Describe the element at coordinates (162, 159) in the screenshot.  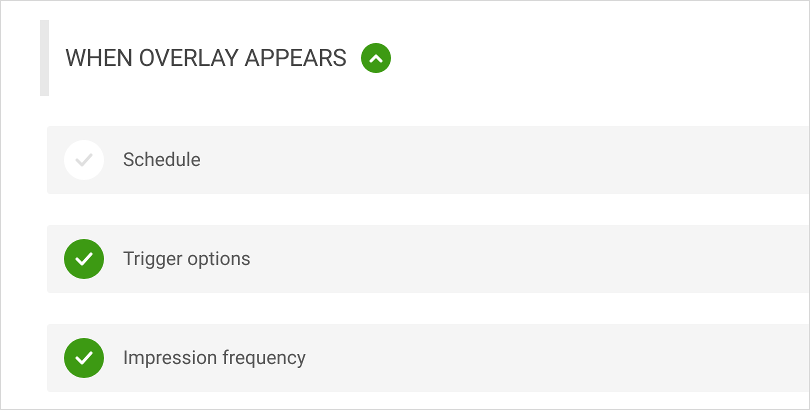
I see `step-label: Schedule` at that location.